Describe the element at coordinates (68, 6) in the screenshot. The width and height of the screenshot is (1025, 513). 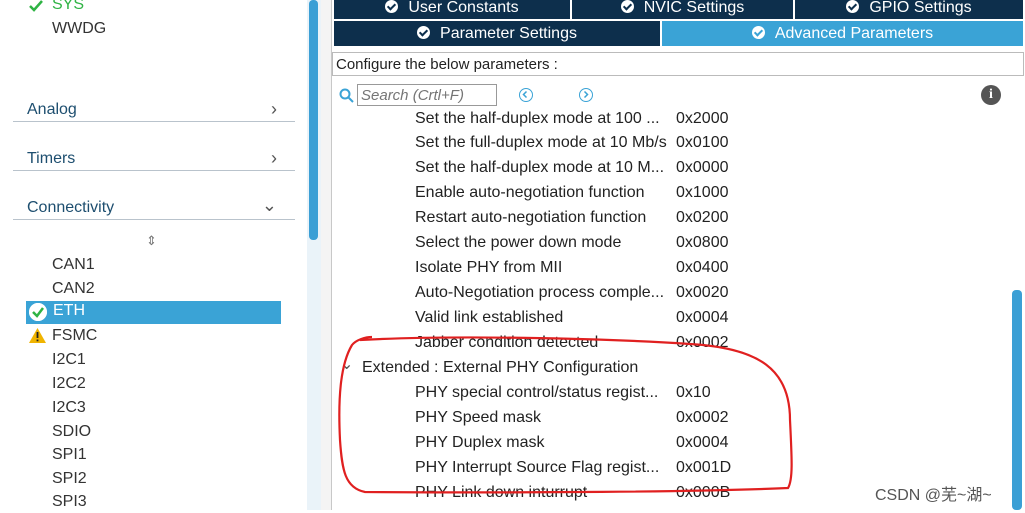
I see `tree-item-label: SYS` at that location.